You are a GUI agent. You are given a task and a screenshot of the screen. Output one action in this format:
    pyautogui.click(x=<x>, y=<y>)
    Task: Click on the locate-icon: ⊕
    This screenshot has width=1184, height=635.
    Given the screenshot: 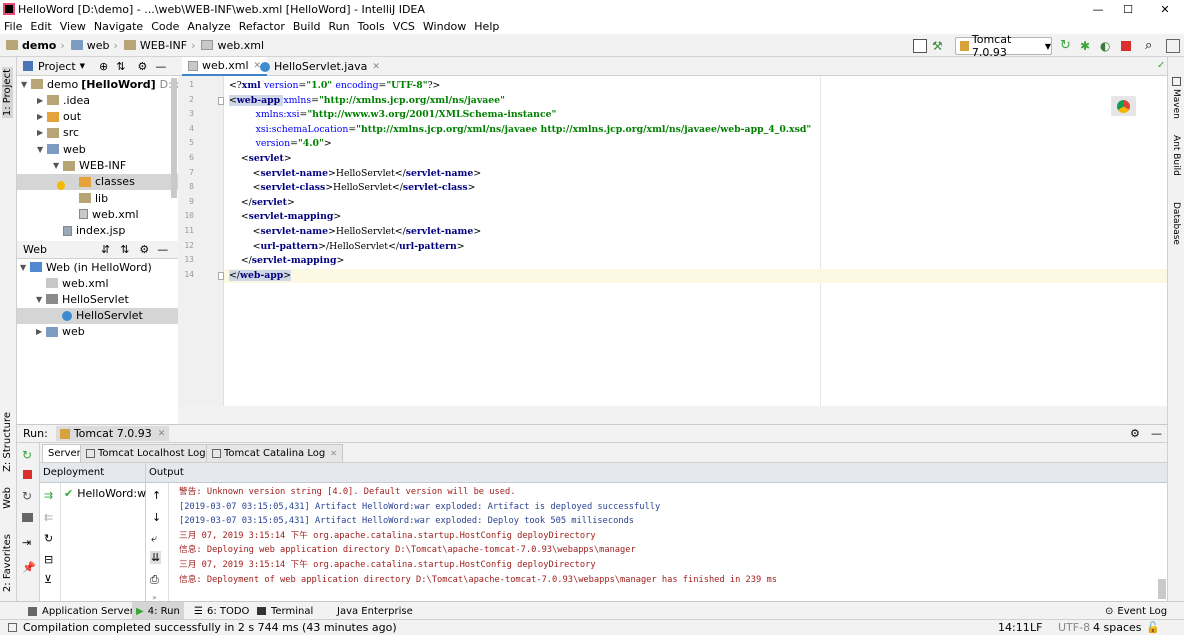 What is the action you would take?
    pyautogui.click(x=103, y=66)
    